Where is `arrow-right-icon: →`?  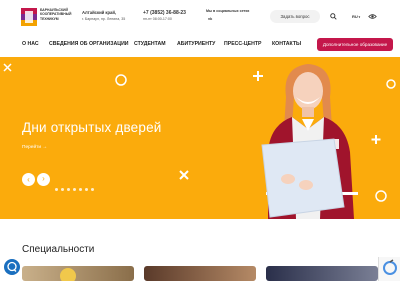
arrow-right-icon: → is located at coordinates (45, 147).